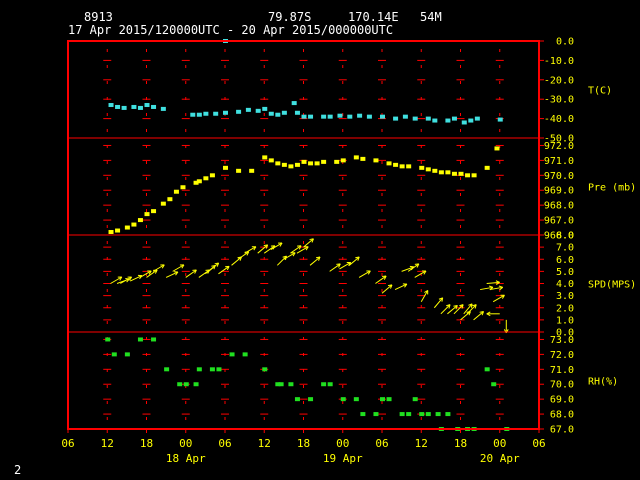 The width and height of the screenshot is (640, 480). I want to click on y-tick-label: 72.0, so click(562, 355).